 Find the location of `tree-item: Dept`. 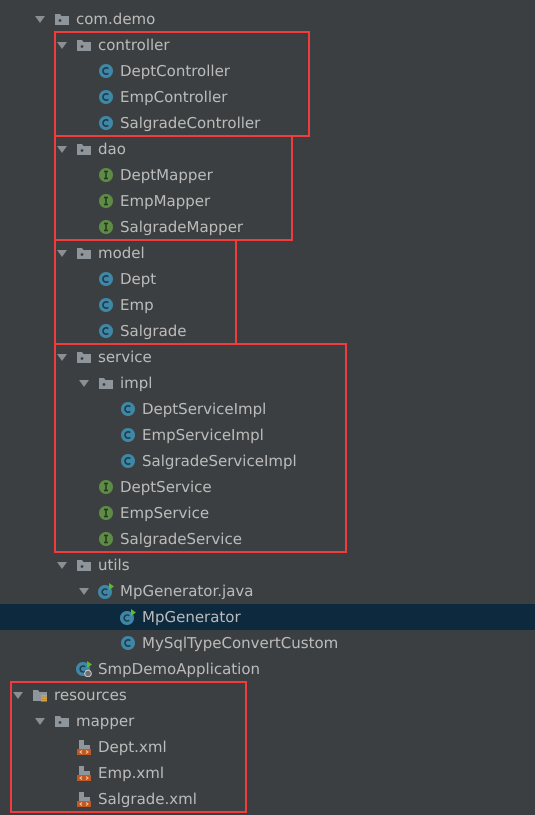

tree-item: Dept is located at coordinates (93, 279).